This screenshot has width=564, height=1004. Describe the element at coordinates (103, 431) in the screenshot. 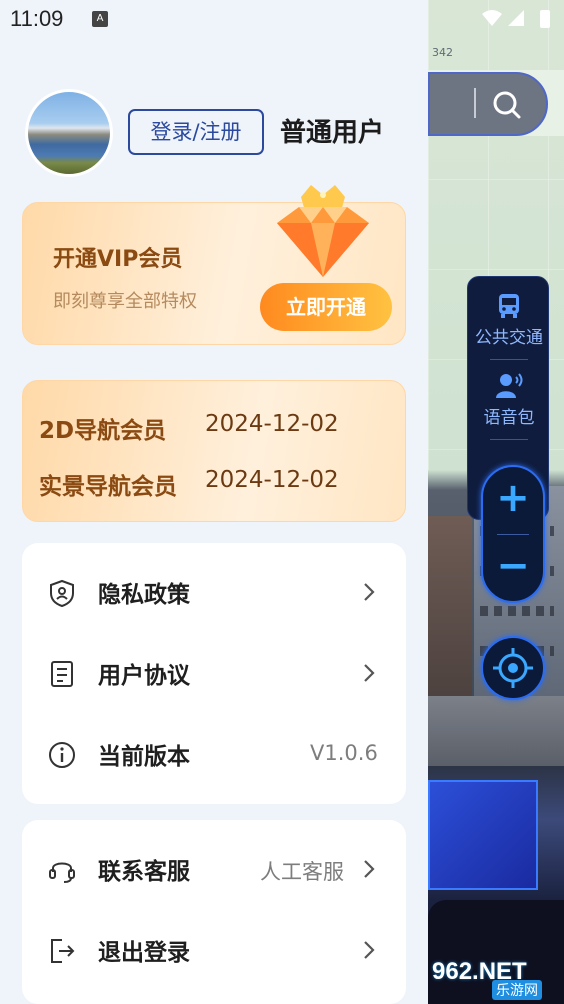

I see `member-2d-label: 2D导航会员` at that location.